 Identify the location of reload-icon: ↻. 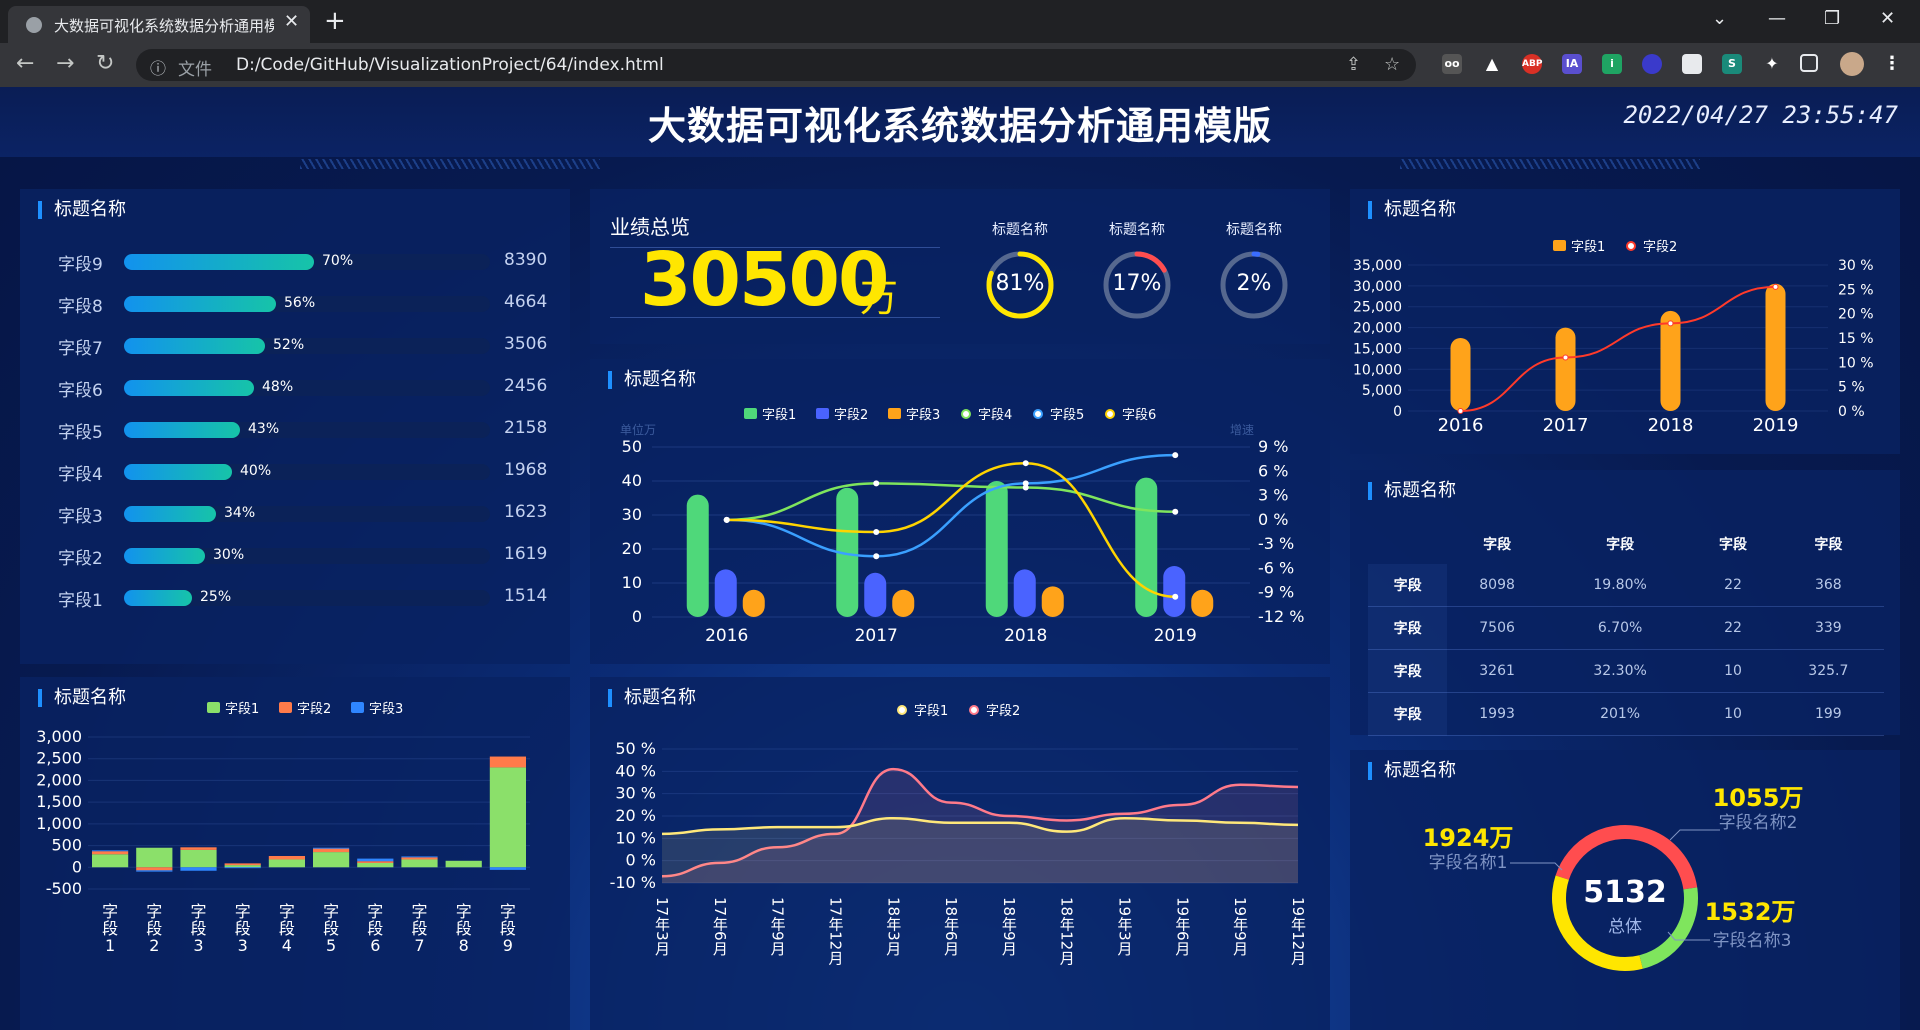
(105, 63).